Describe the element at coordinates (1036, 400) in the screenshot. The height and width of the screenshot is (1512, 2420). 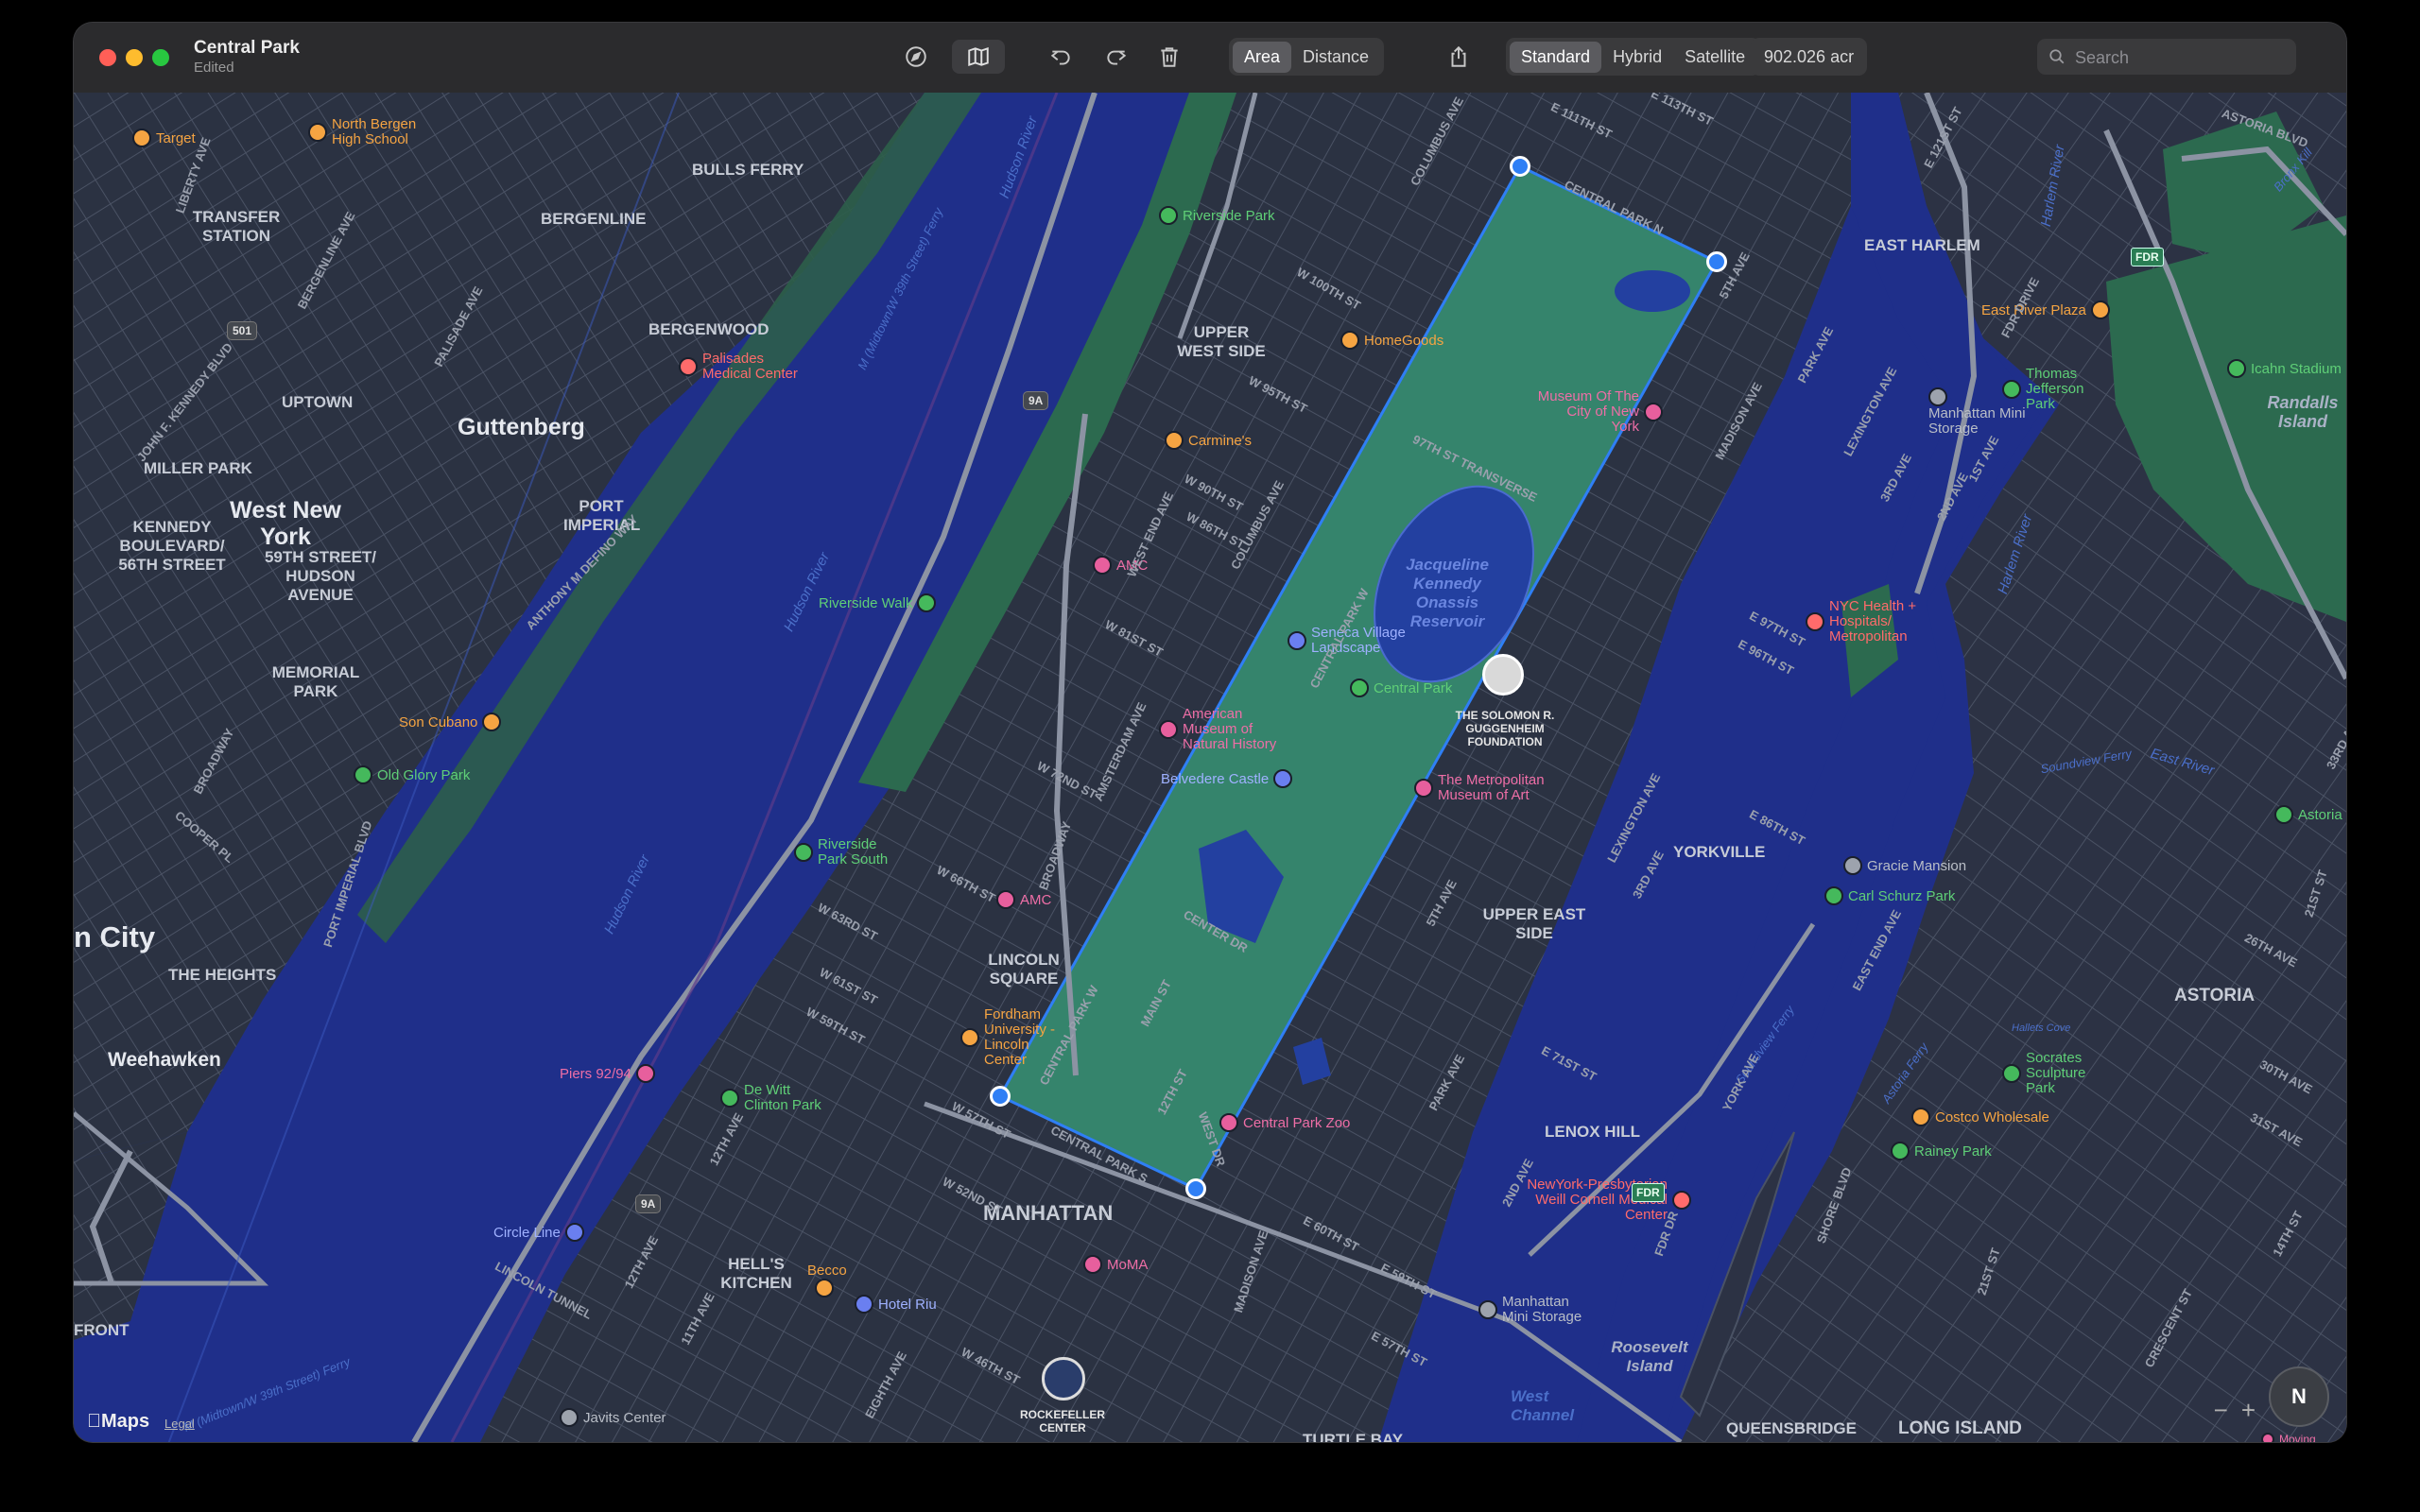
I see `route-shield: 9A` at that location.